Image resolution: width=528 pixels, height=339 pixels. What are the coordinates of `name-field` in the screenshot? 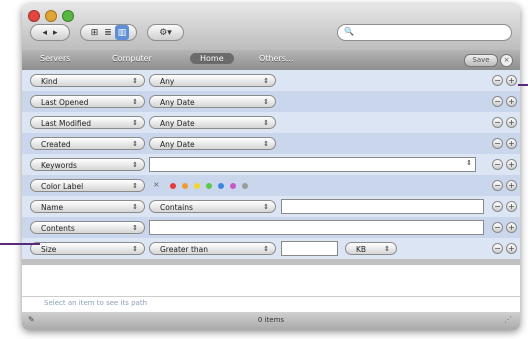 It's located at (382, 206).